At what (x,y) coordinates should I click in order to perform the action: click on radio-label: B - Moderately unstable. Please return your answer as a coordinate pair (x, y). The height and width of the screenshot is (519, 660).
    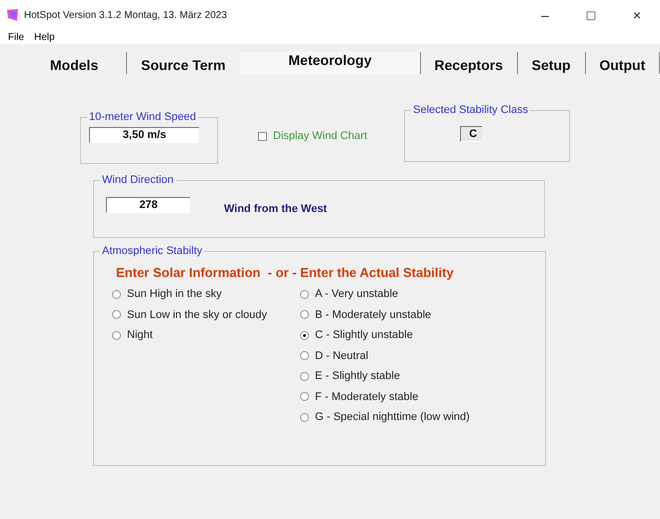
    Looking at the image, I should click on (373, 314).